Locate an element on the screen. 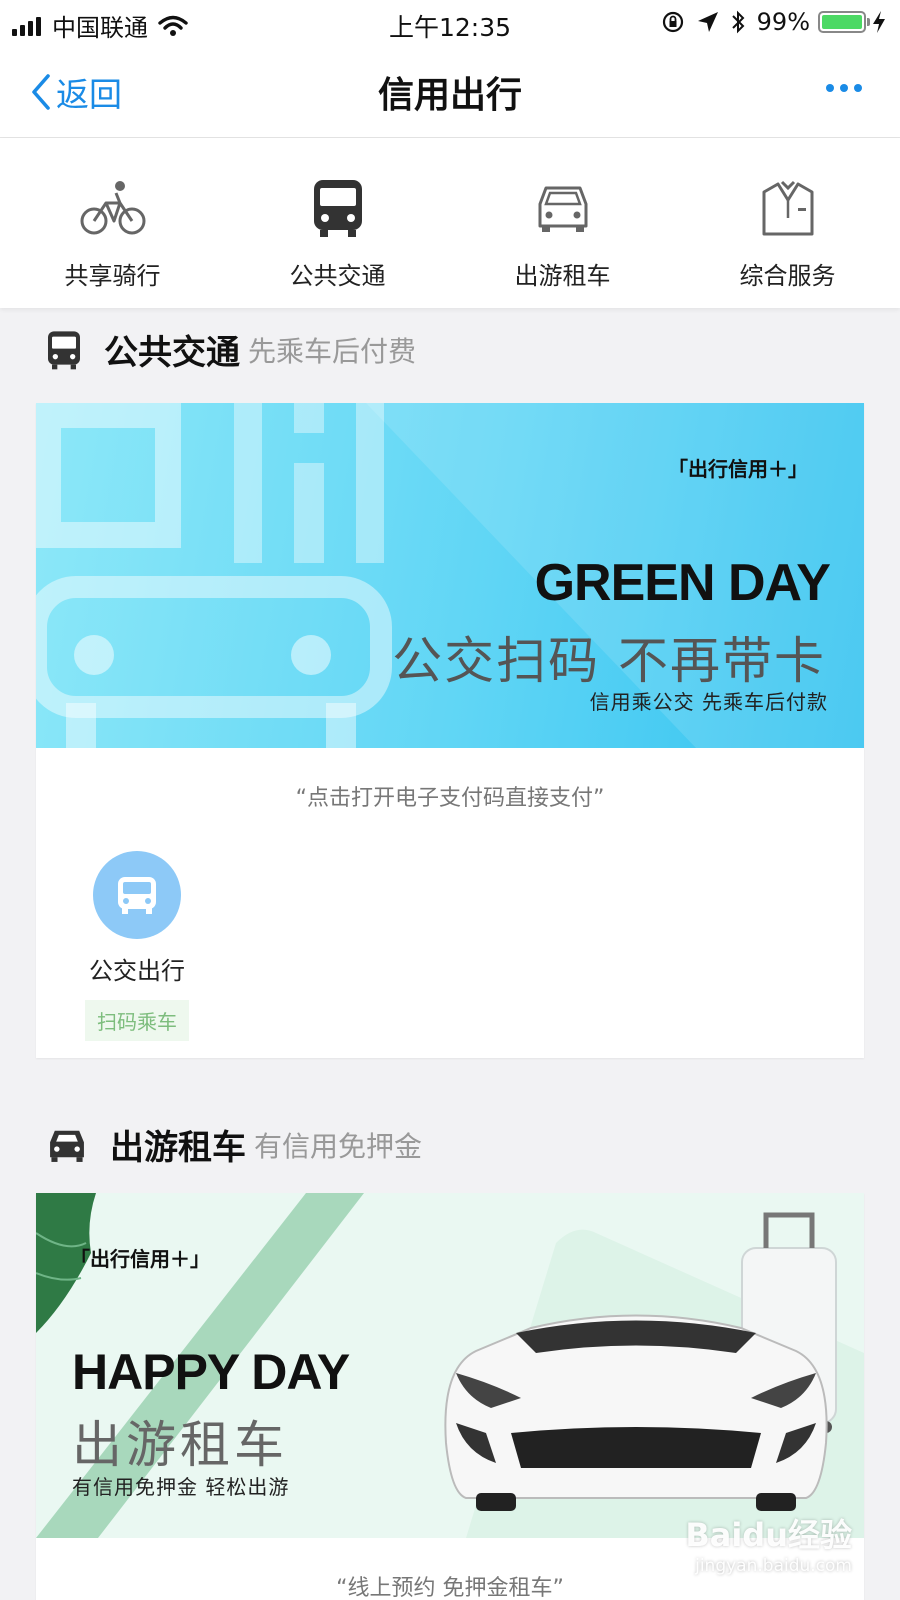 Image resolution: width=900 pixels, height=1600 pixels. service-label: 公交出行 is located at coordinates (137, 971).